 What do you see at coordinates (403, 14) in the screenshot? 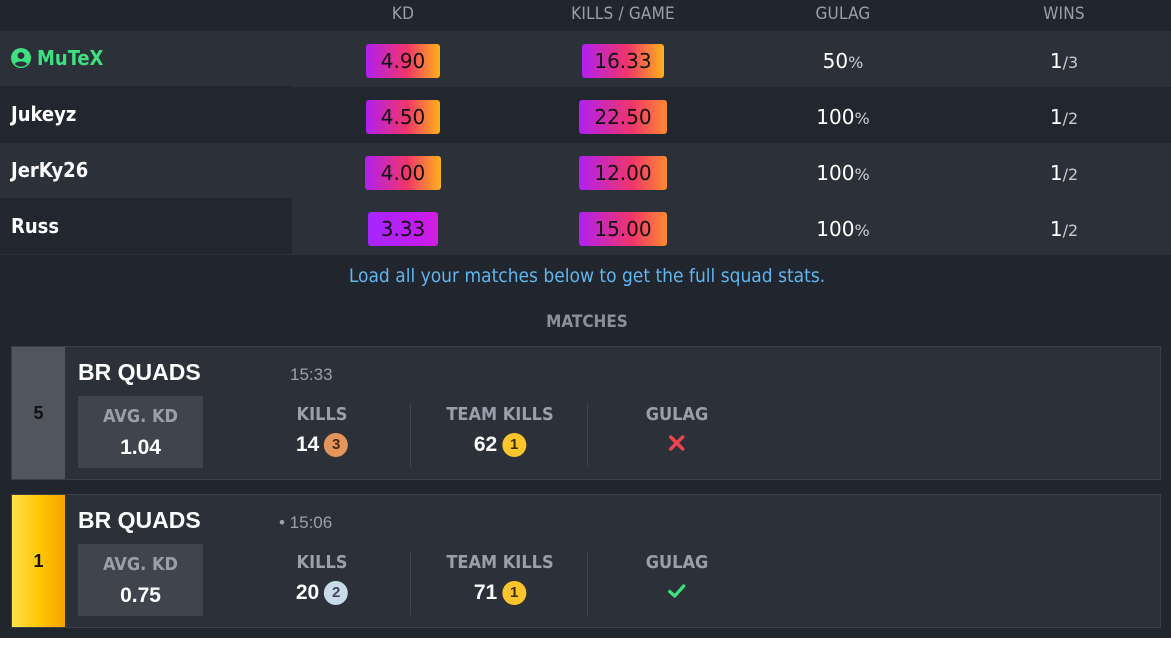
I see `header-kd: KD` at bounding box center [403, 14].